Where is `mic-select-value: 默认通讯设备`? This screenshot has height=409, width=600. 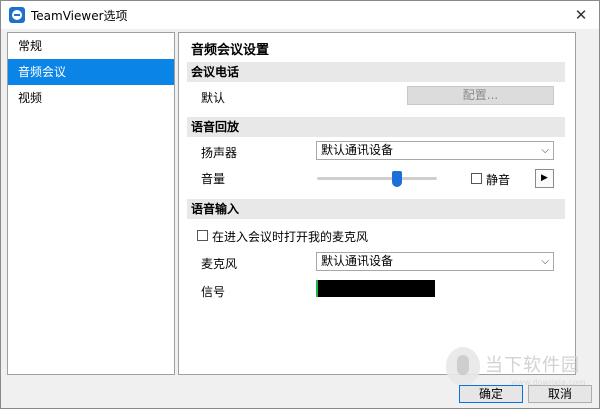 mic-select-value: 默认通讯设备 is located at coordinates (357, 261).